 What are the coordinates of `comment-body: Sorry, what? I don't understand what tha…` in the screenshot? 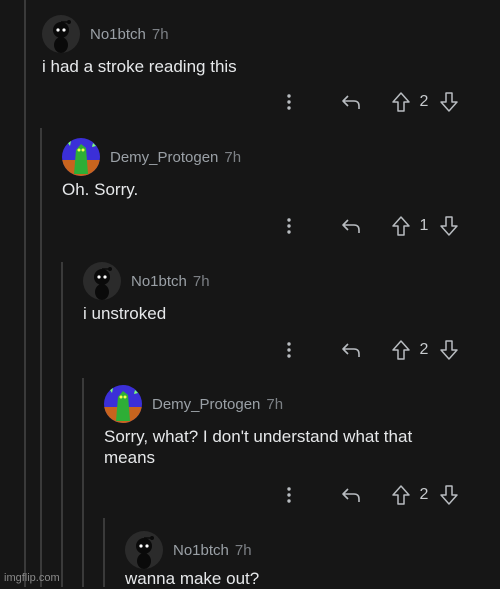 It's located at (258, 447).